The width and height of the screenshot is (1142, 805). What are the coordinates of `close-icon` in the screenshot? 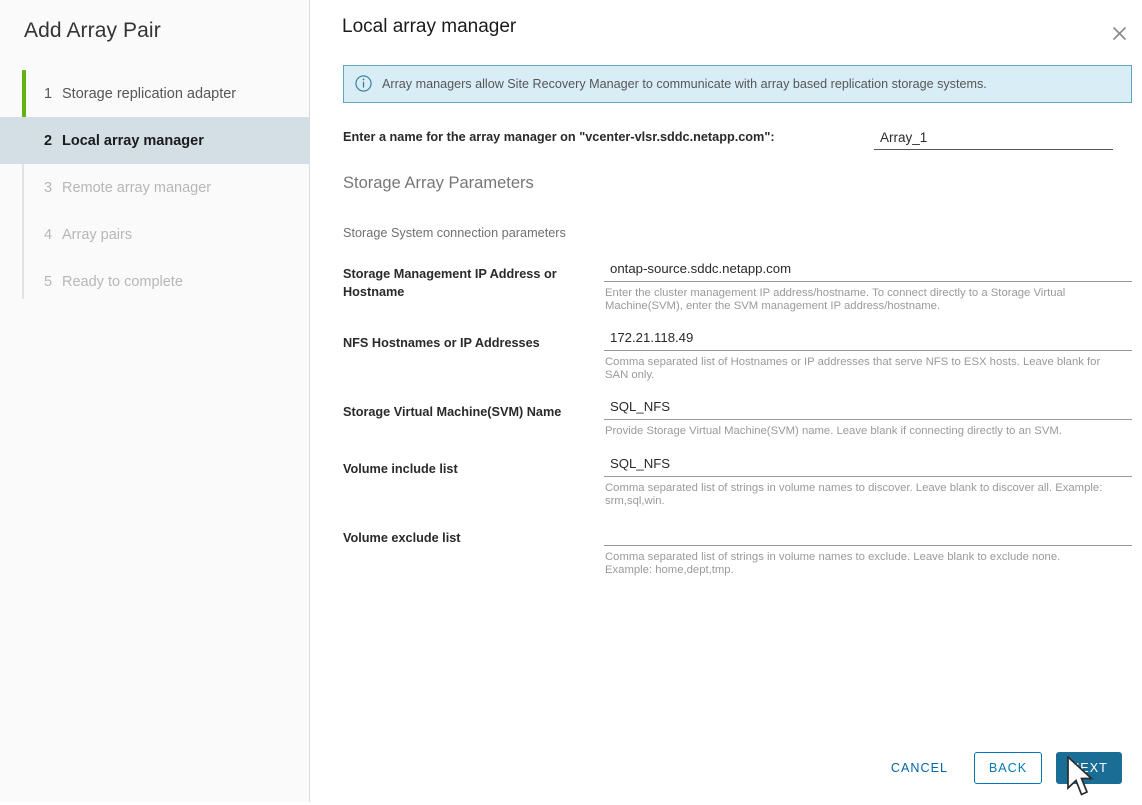 It's located at (1119, 33).